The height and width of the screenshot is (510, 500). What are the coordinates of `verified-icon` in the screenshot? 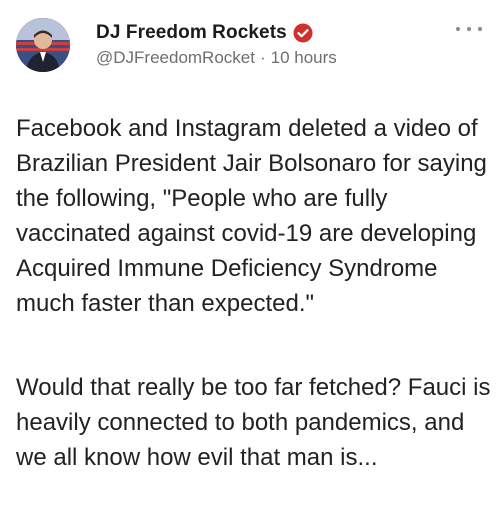 It's located at (303, 33).